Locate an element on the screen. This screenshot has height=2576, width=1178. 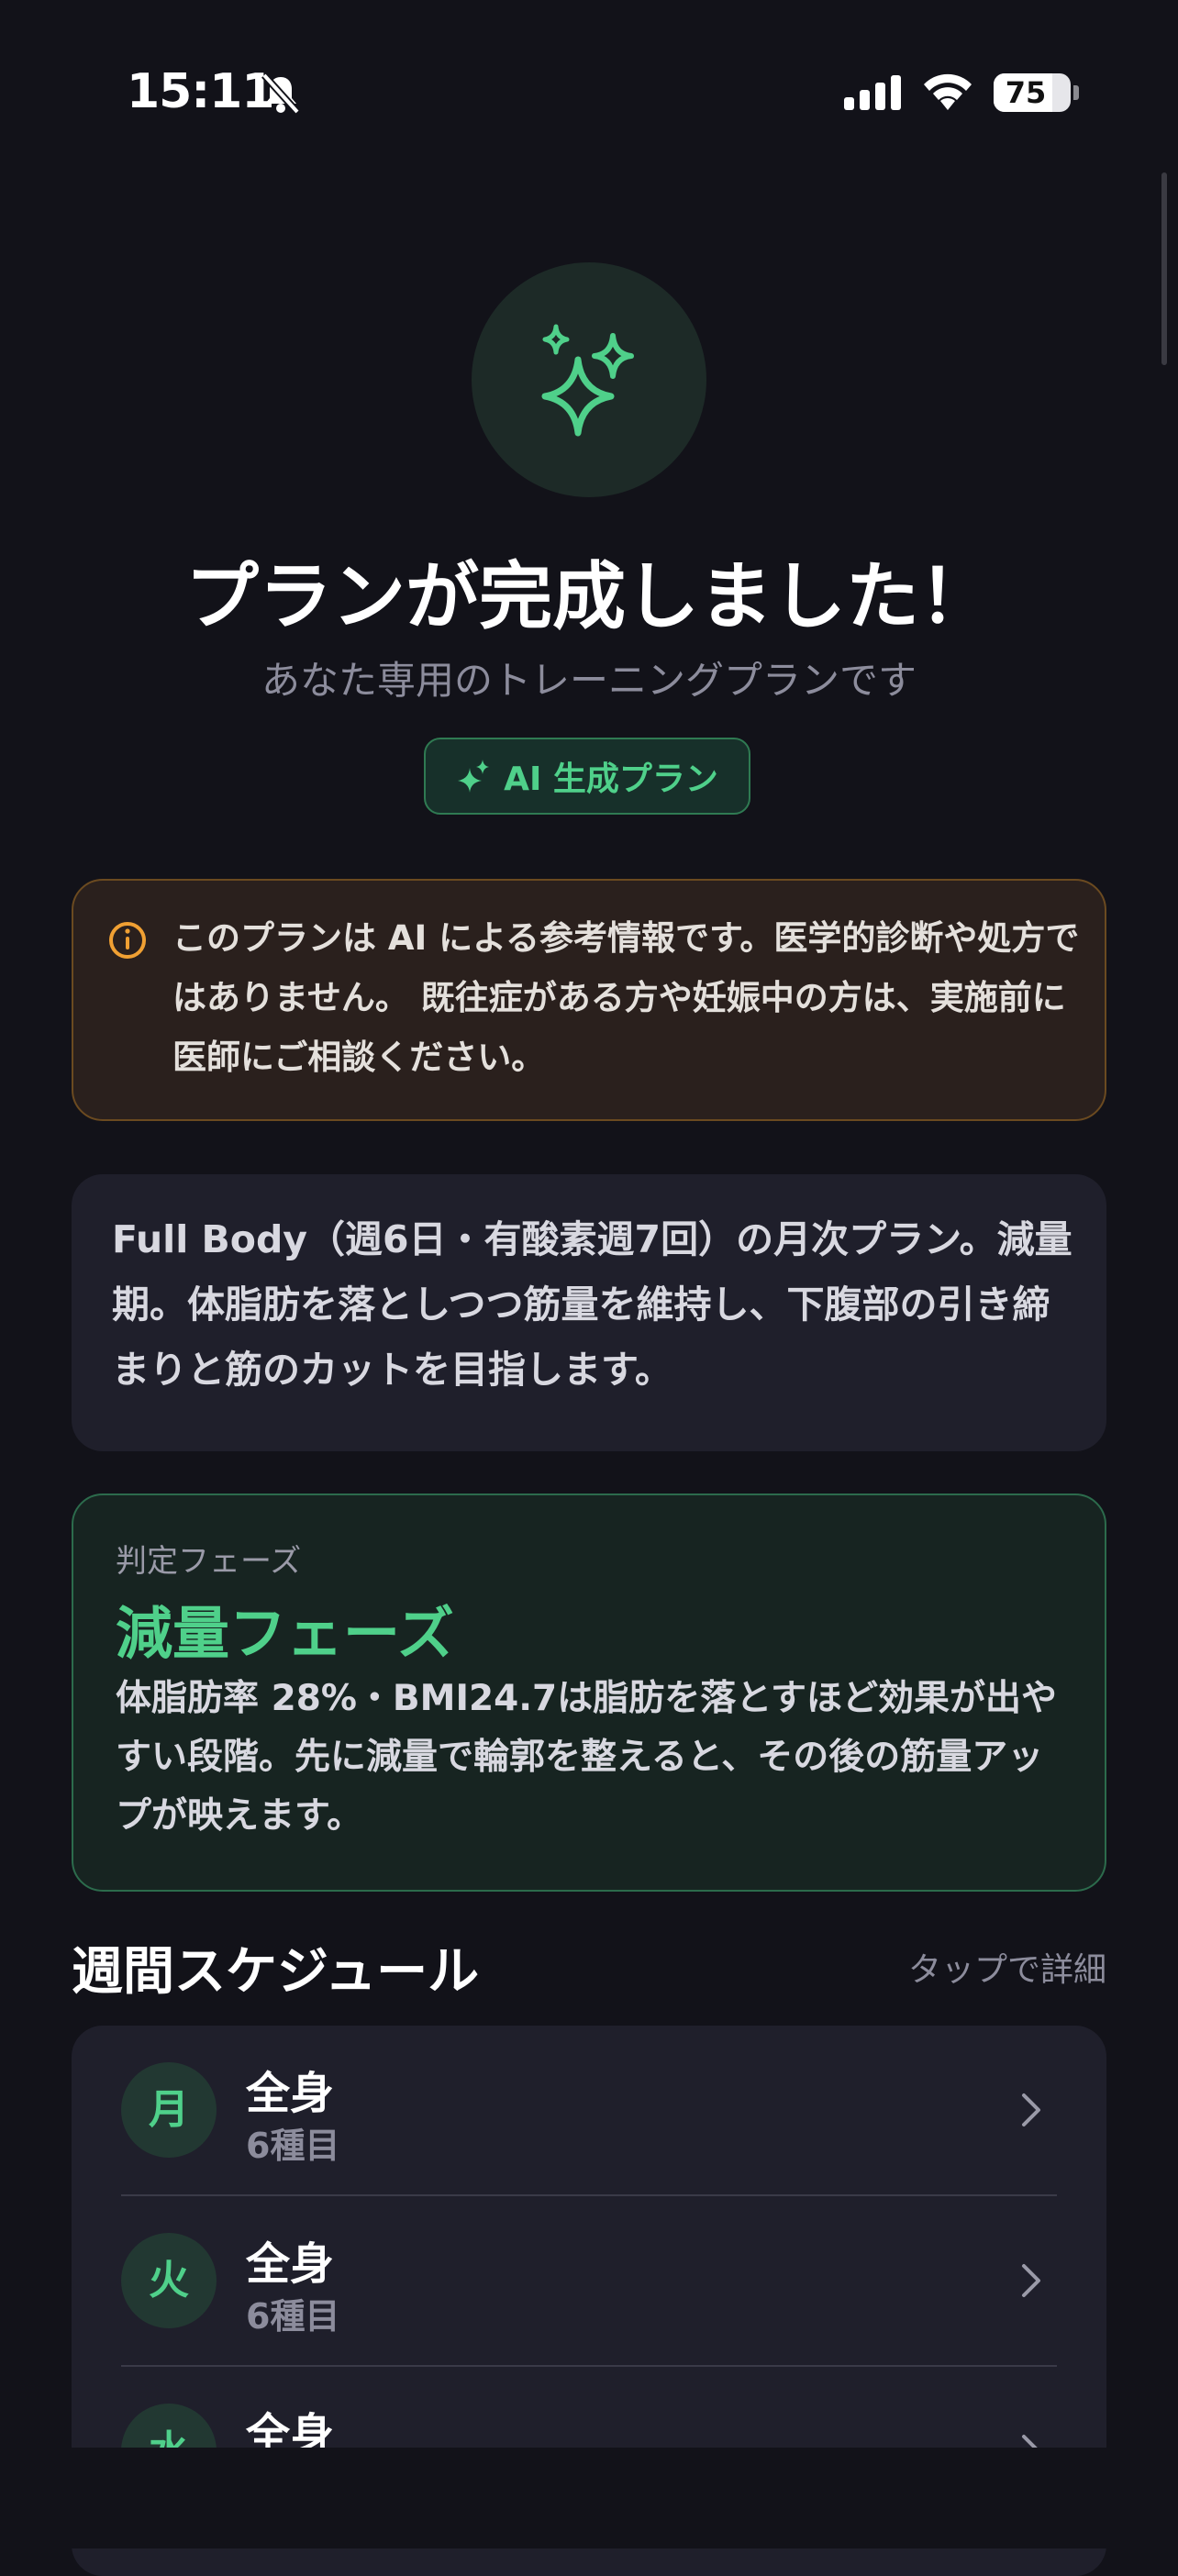
battery-icon: 75 is located at coordinates (1032, 92).